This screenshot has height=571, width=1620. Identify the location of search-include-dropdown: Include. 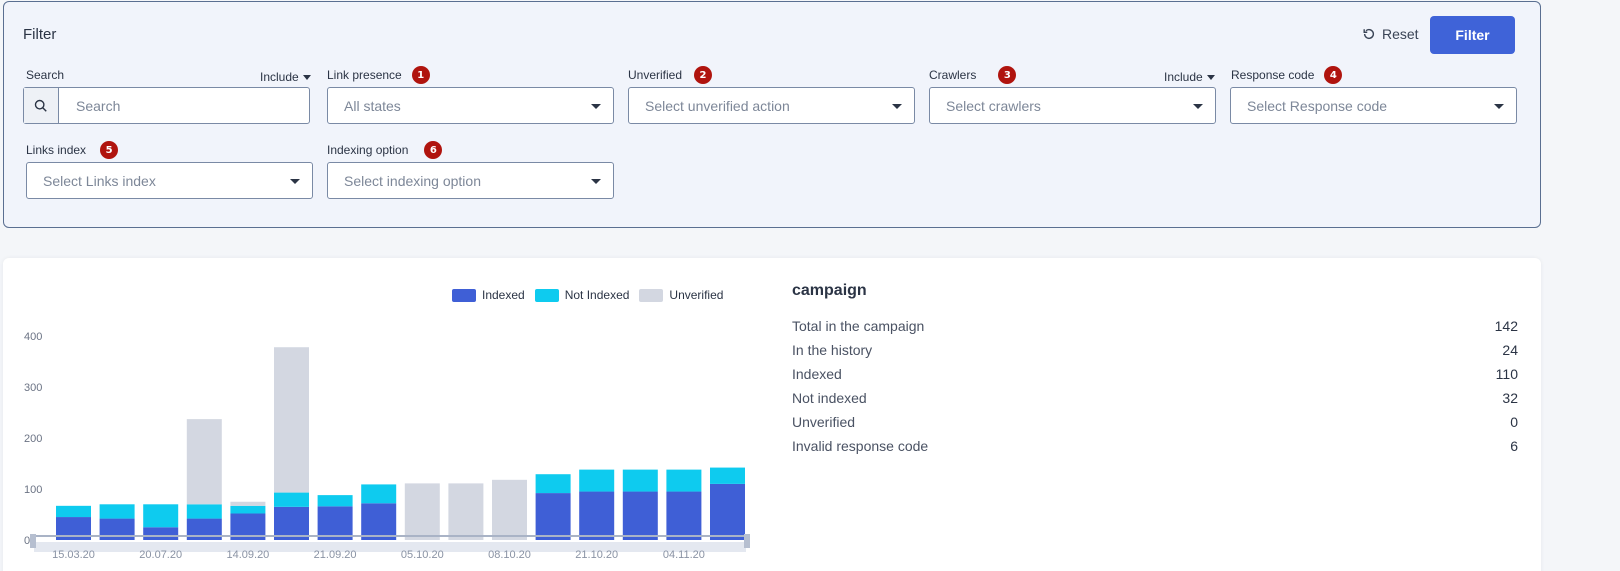
(285, 77).